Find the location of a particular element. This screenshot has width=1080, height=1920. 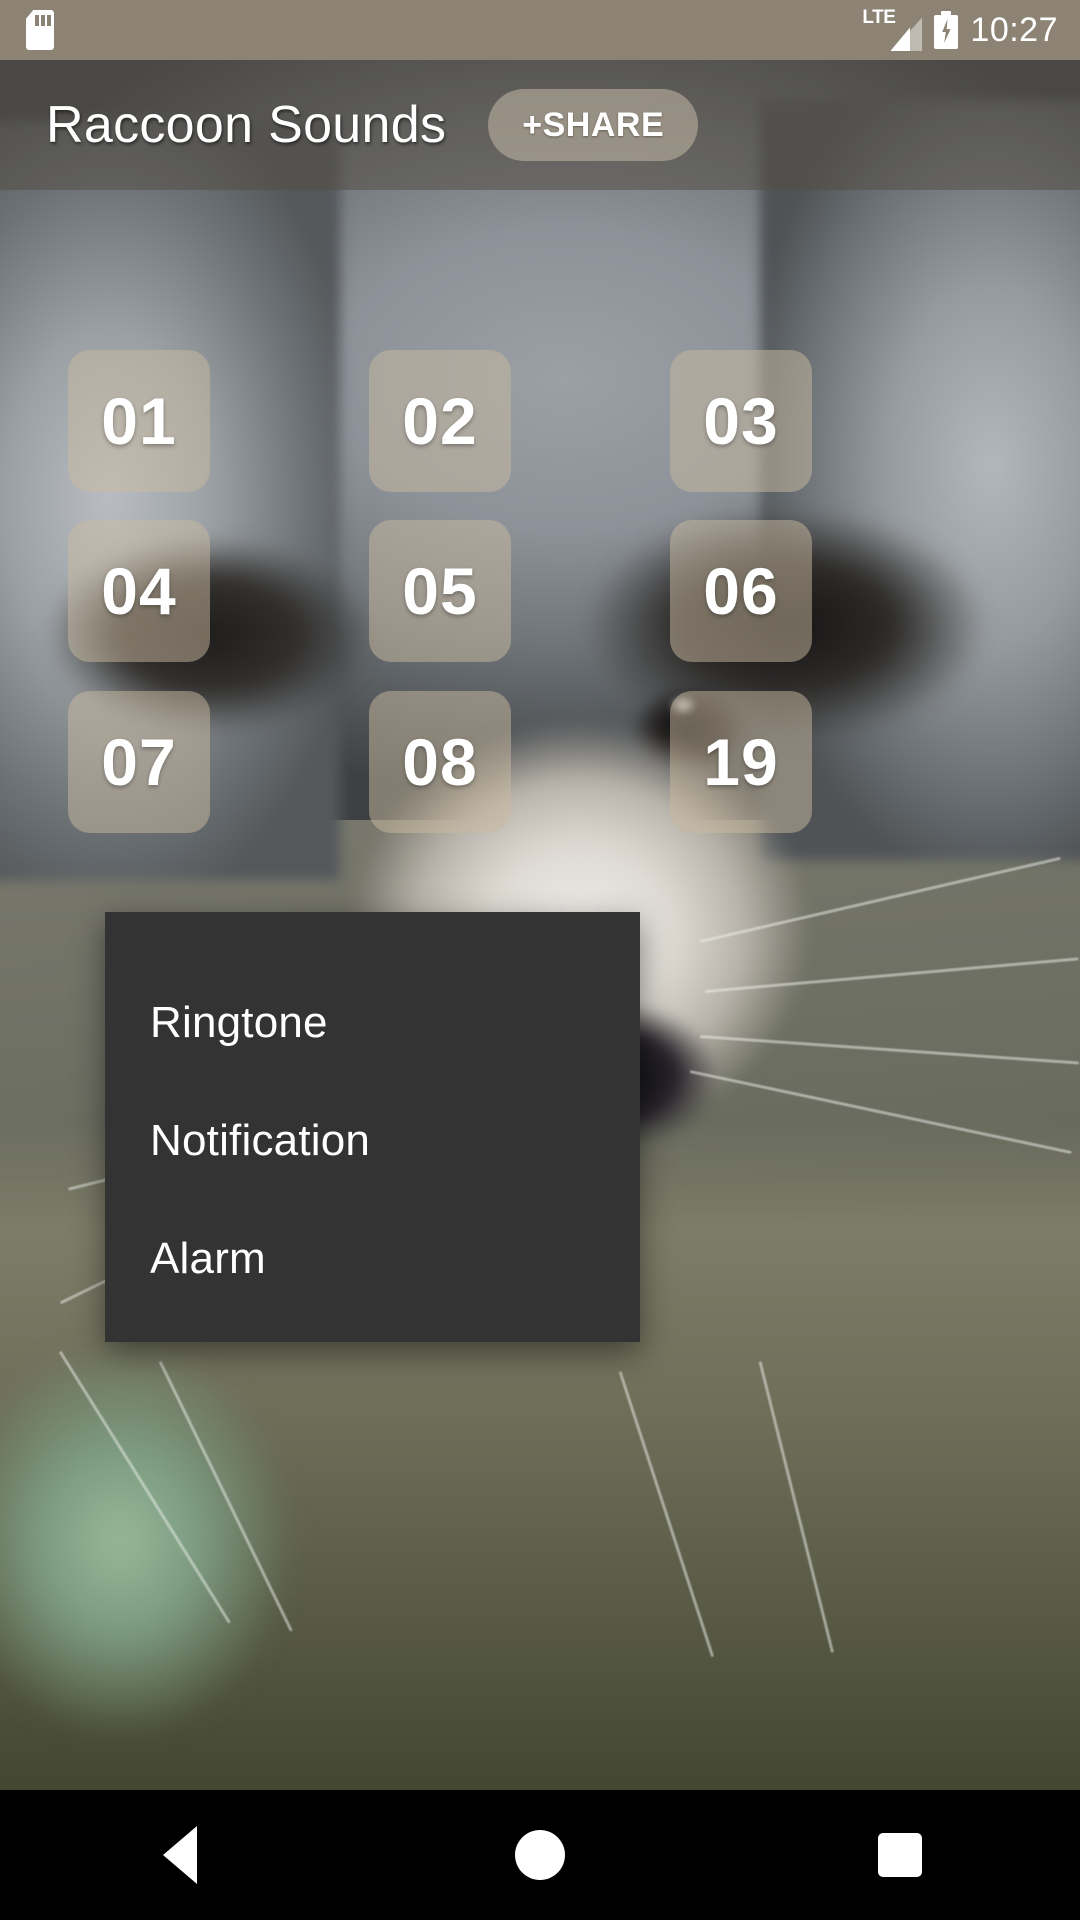

sound-tile-label: 06 is located at coordinates (741, 591).